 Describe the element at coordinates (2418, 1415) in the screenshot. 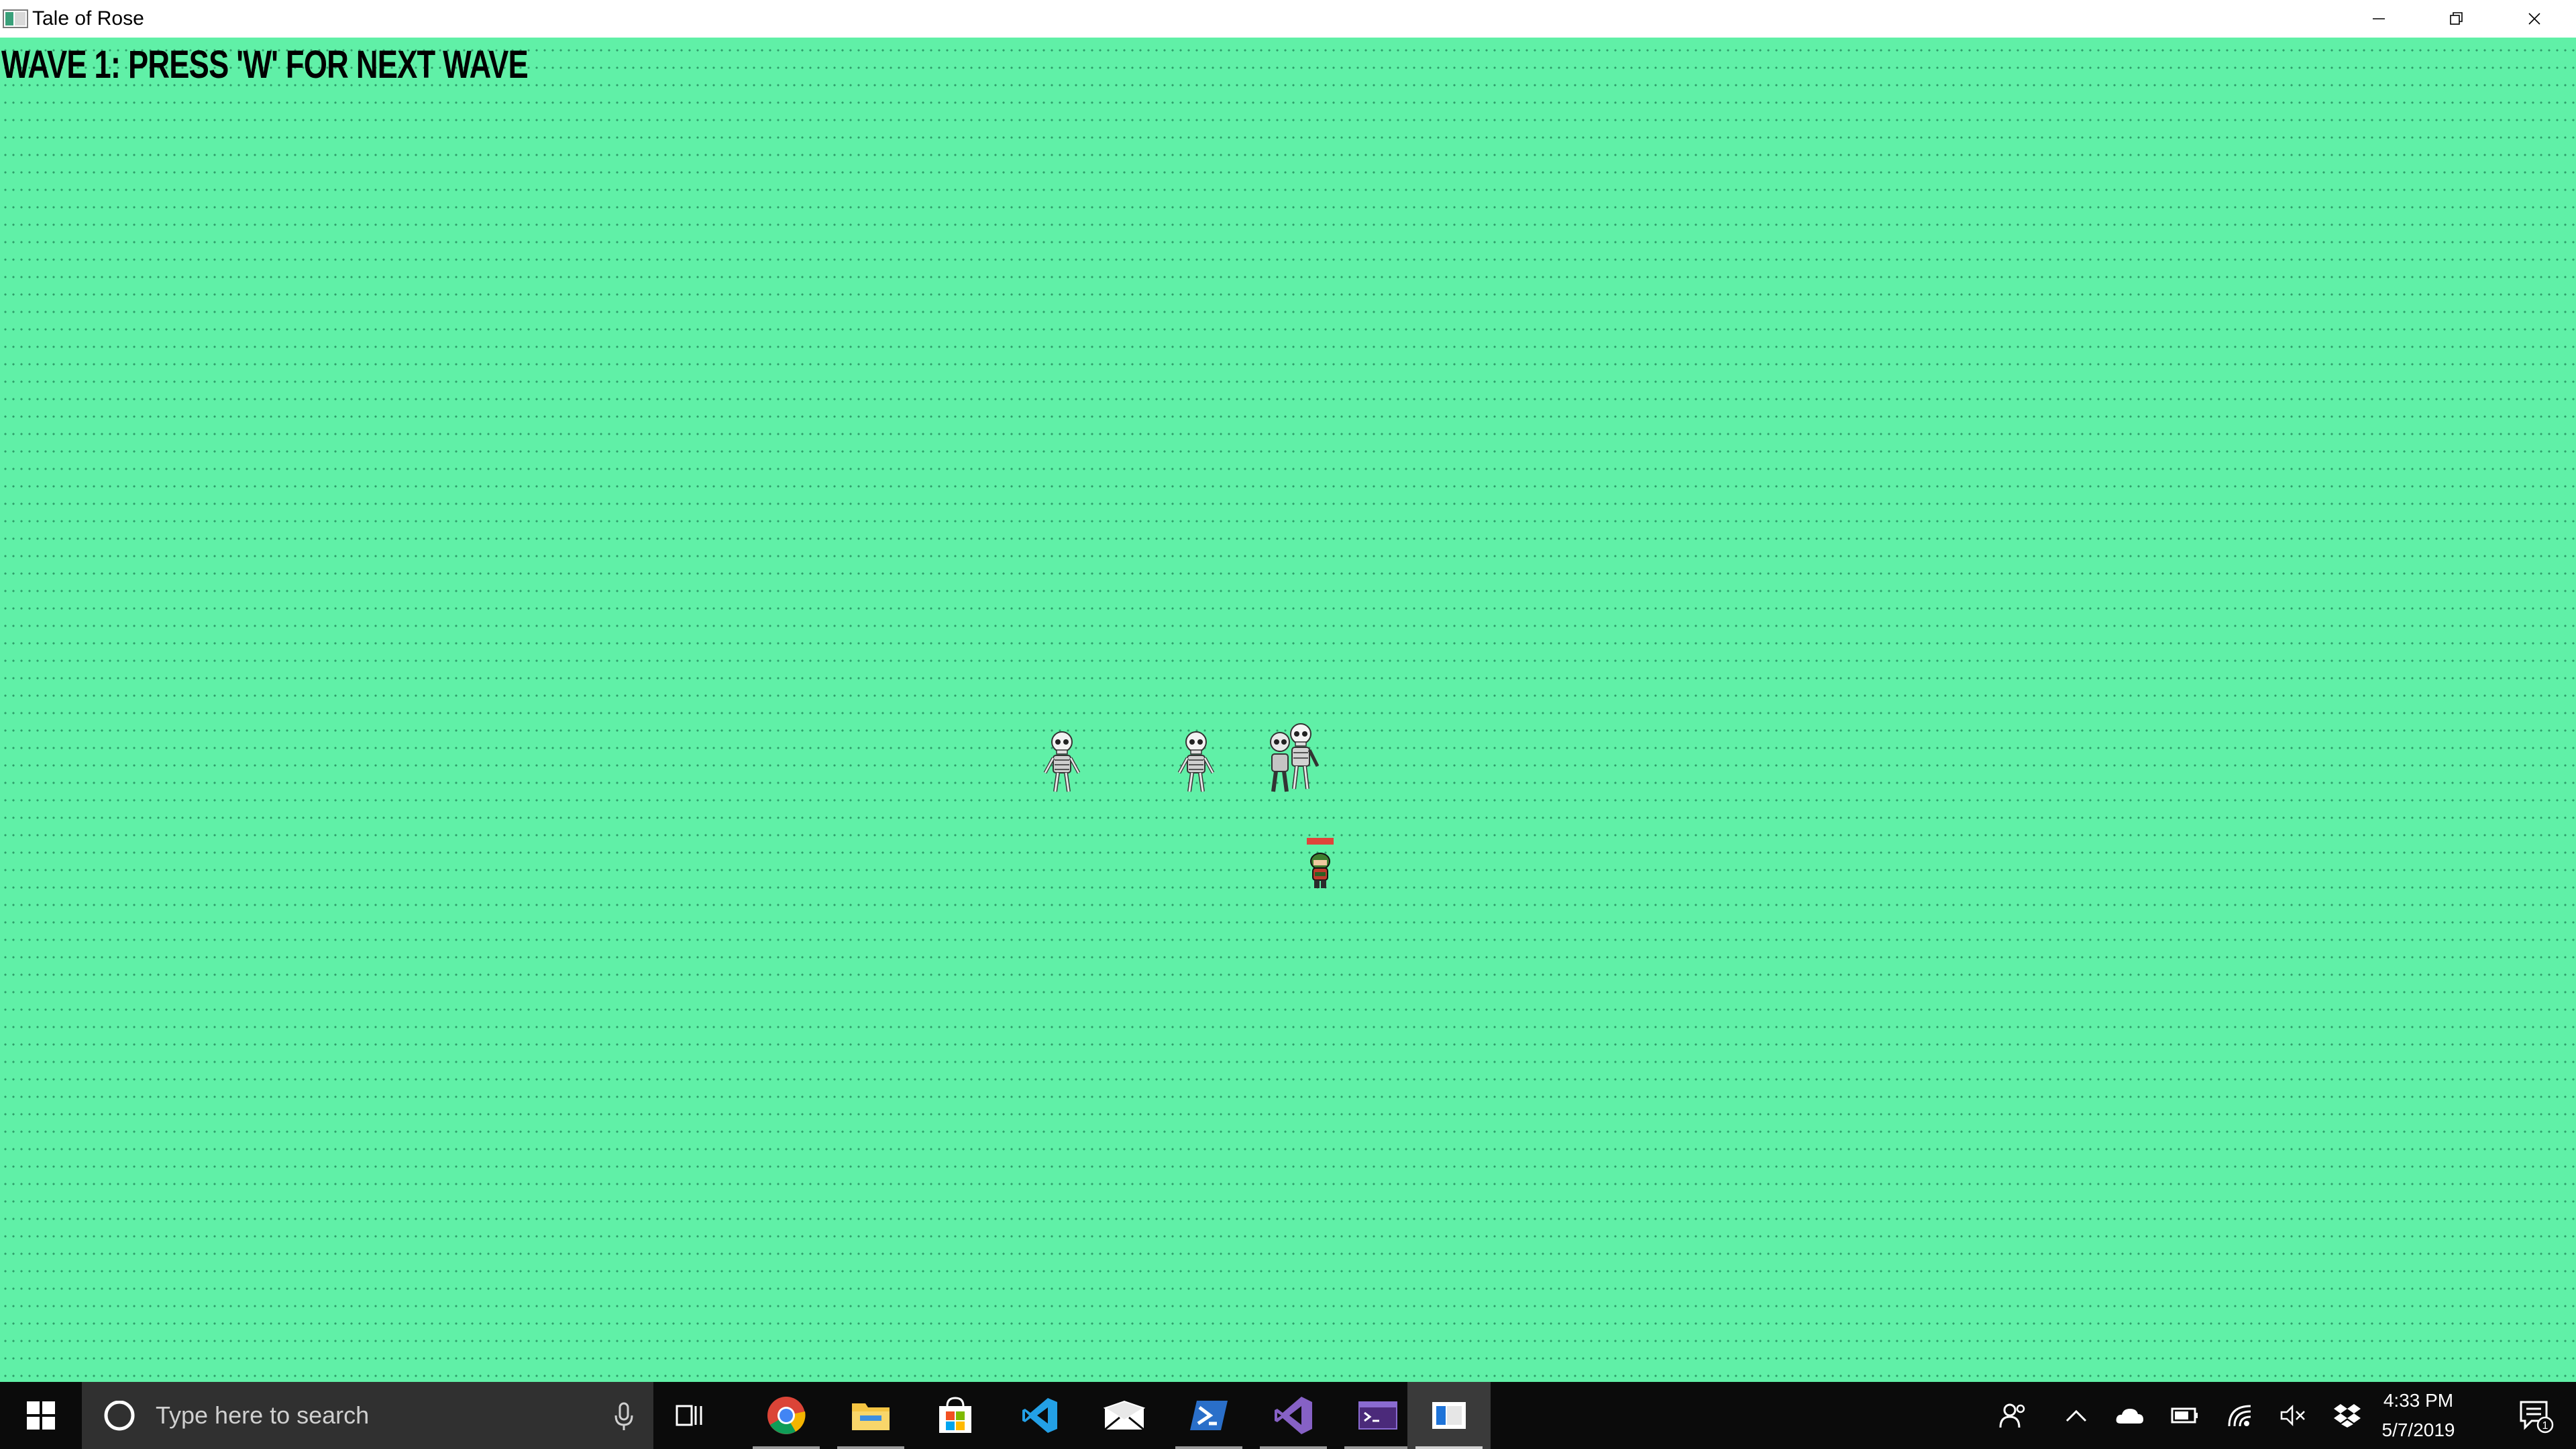

I see `clock: 4:33 PM 5/7/2019` at that location.